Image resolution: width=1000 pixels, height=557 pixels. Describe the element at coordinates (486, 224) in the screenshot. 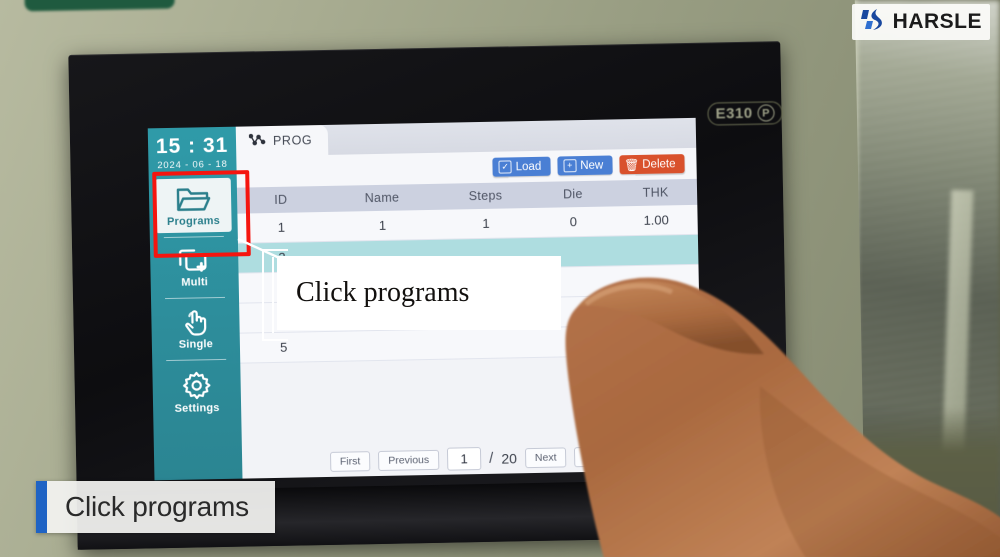

I see `cell-steps: 1` at that location.